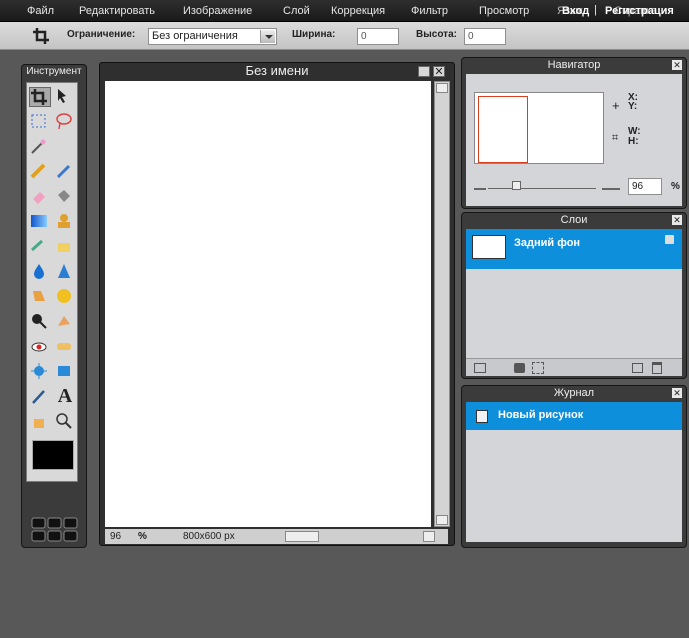 The image size is (689, 638). Describe the element at coordinates (639, 11) in the screenshot. I see `register-link: Регистрация` at that location.